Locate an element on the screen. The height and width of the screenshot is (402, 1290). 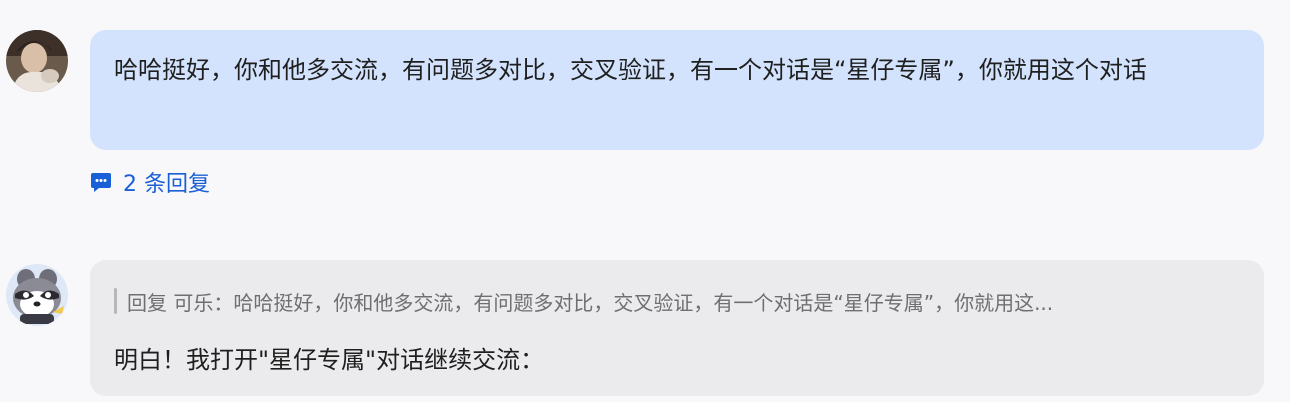
bot-avatar is located at coordinates (37, 295).